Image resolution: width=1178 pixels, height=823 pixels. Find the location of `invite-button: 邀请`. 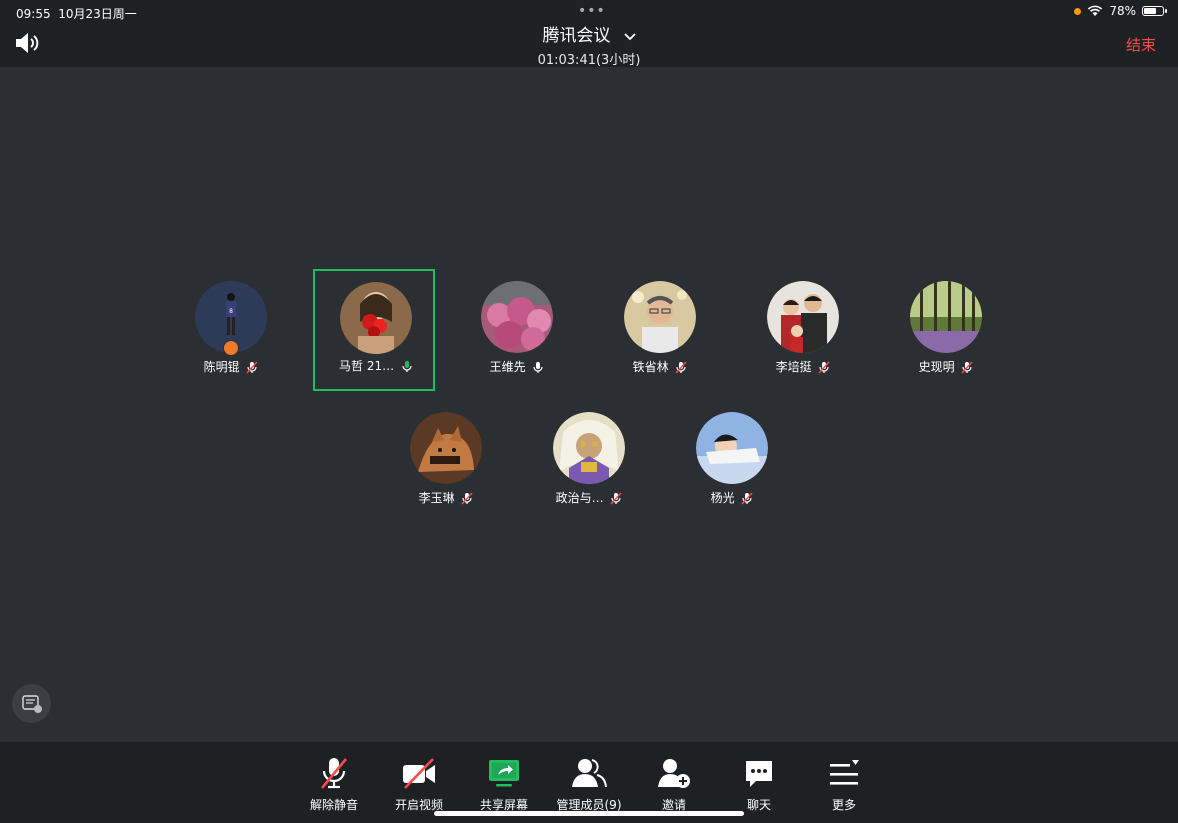

invite-button: 邀请 is located at coordinates (674, 784).